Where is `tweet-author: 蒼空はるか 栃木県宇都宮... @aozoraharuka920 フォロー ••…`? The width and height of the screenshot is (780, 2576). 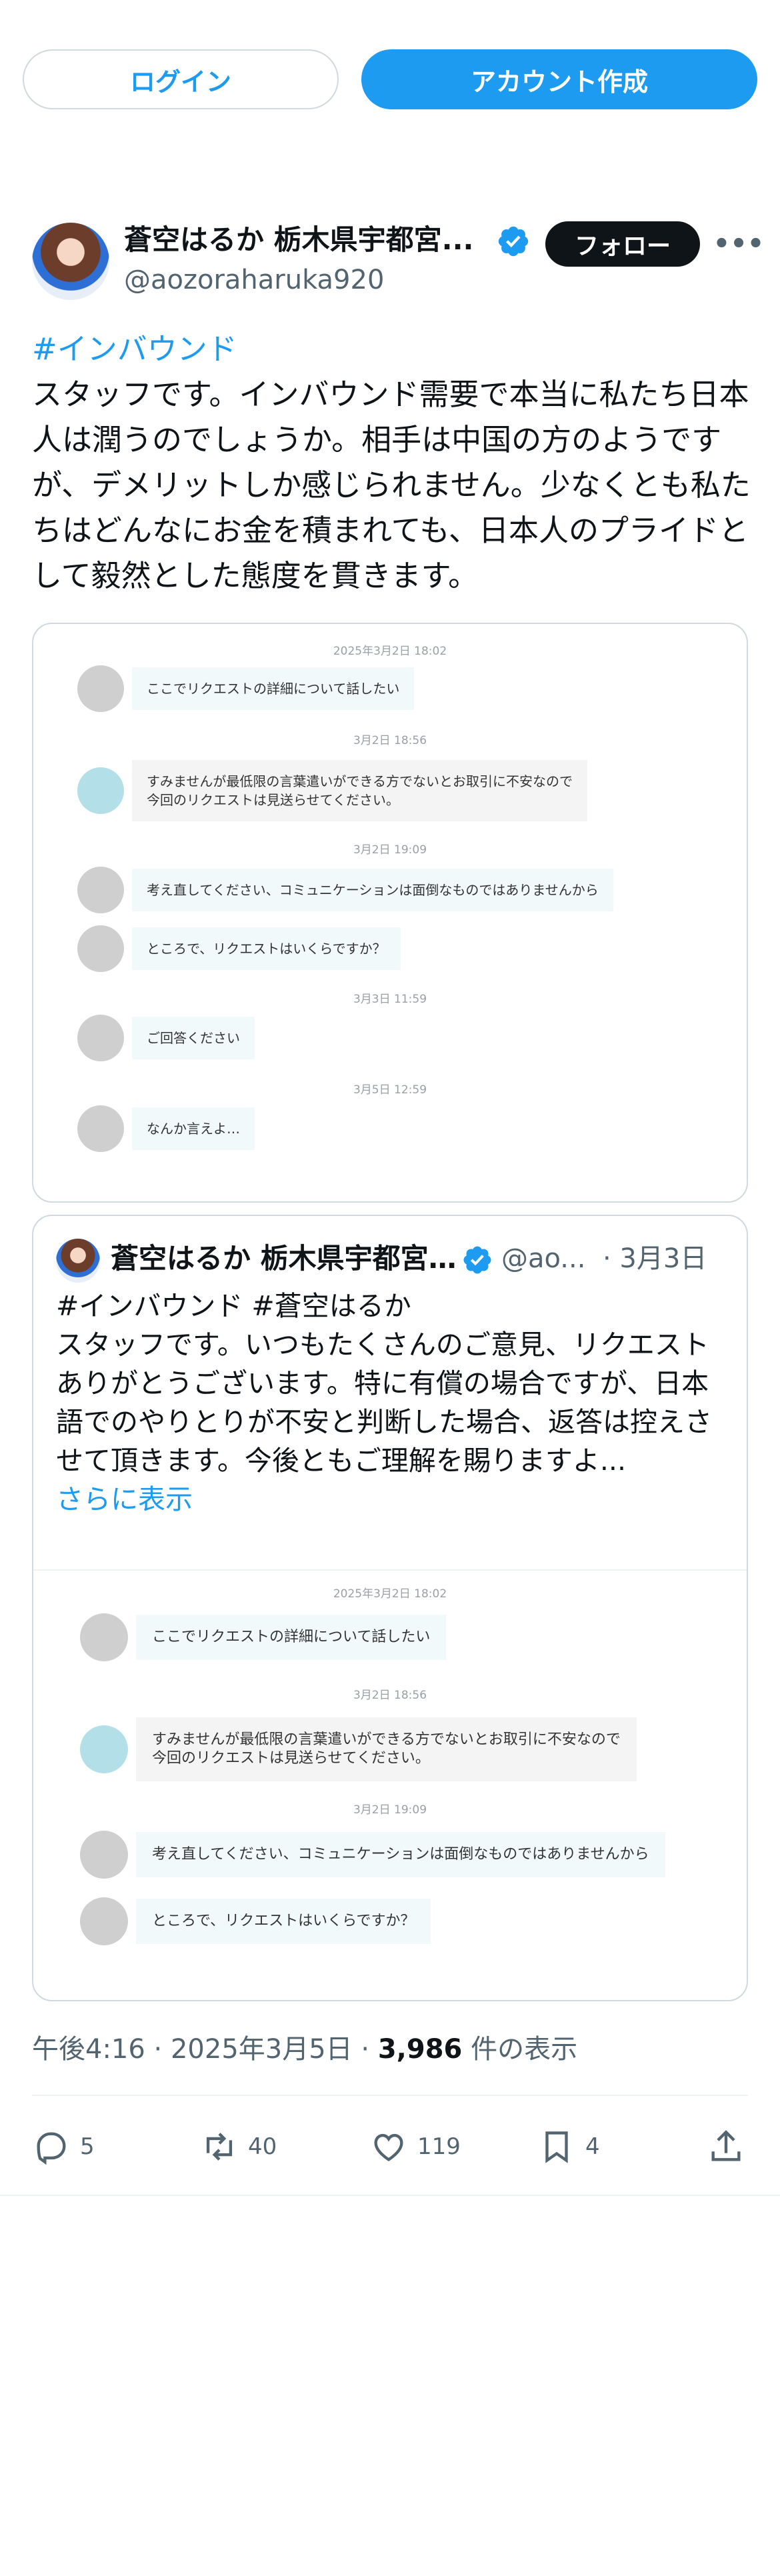
tweet-author: 蒼空はるか 栃木県宇都宮... @aozoraharuka920 フォロー ••… is located at coordinates (398, 263).